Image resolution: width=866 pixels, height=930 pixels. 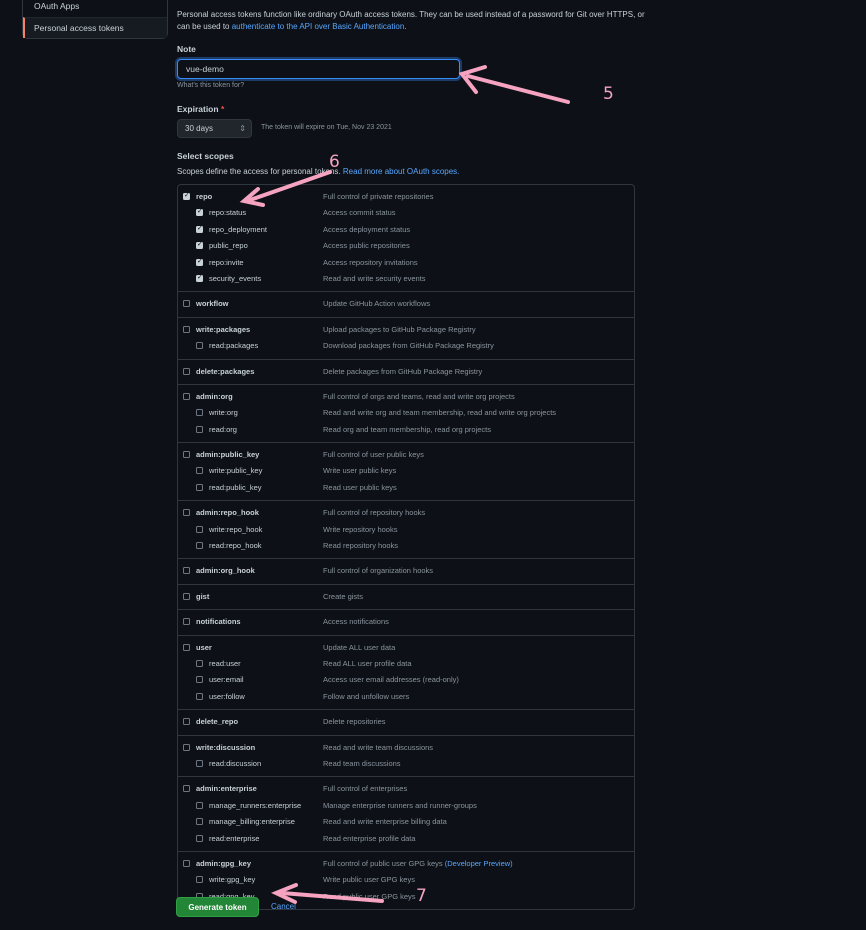 What do you see at coordinates (421, 896) in the screenshot?
I see `annotation-7: 7` at bounding box center [421, 896].